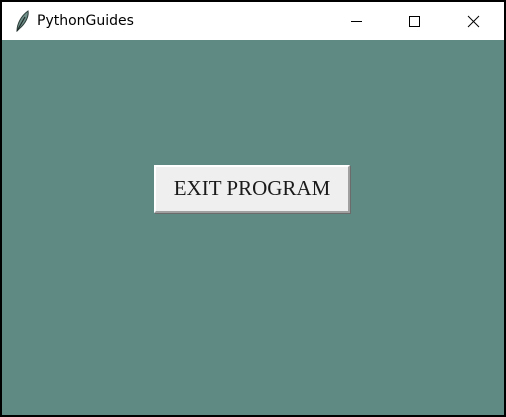  I want to click on maximize-button, so click(415, 21).